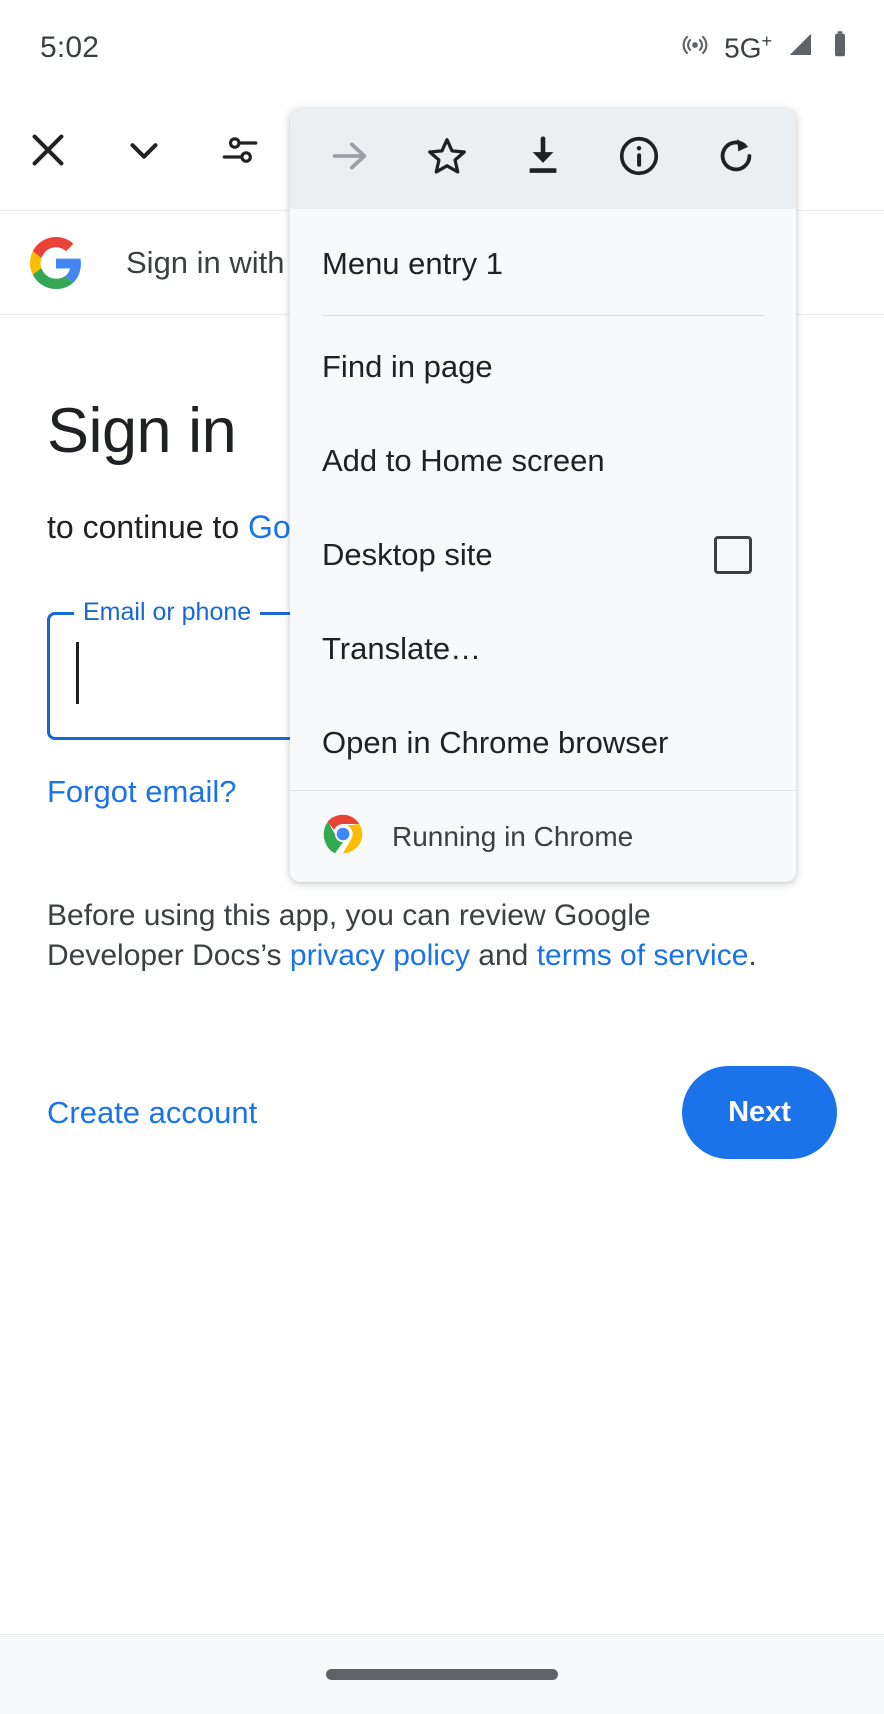  I want to click on star-icon, so click(447, 158).